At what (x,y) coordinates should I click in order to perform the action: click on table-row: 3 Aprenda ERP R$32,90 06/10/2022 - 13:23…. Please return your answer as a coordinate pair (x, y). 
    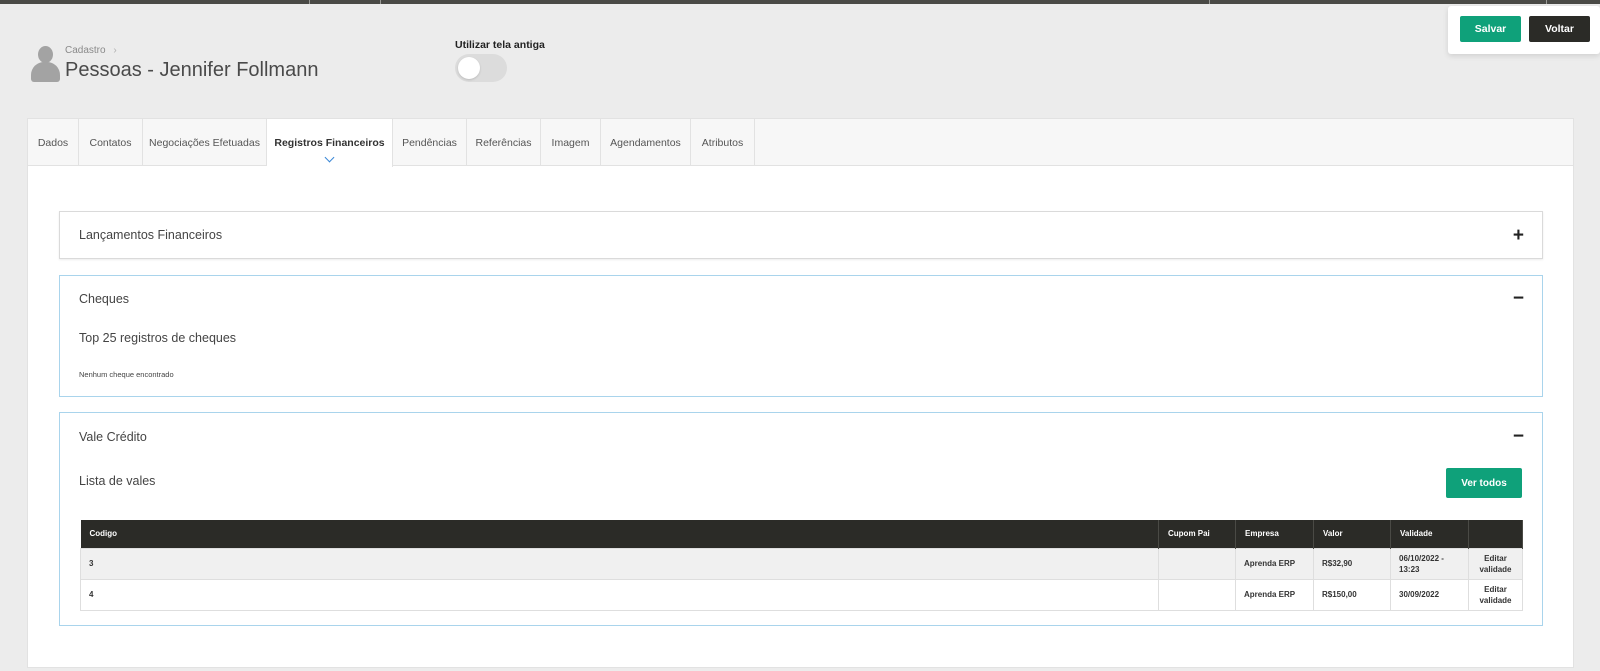
    Looking at the image, I should click on (801, 563).